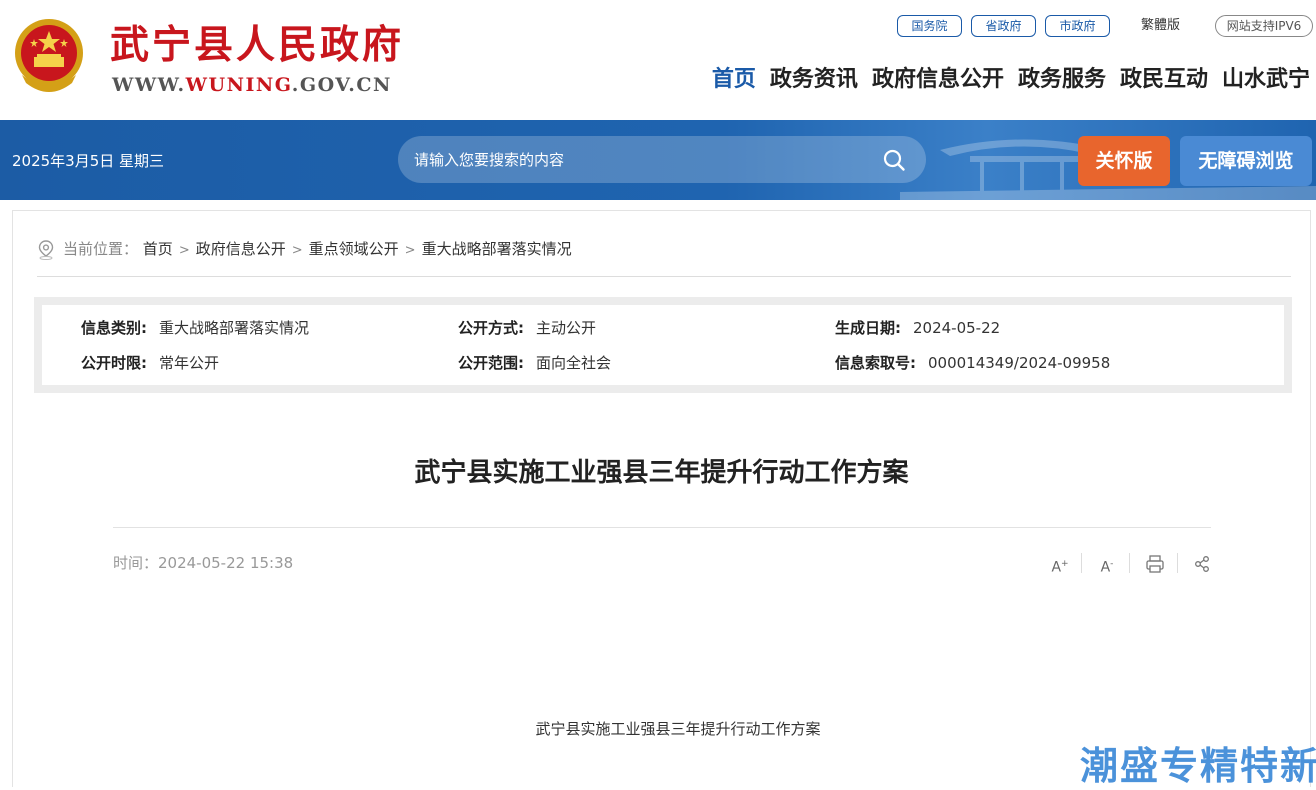 The image size is (1316, 790). What do you see at coordinates (341, 85) in the screenshot?
I see `site-domain-suffix: .GOV.CN` at bounding box center [341, 85].